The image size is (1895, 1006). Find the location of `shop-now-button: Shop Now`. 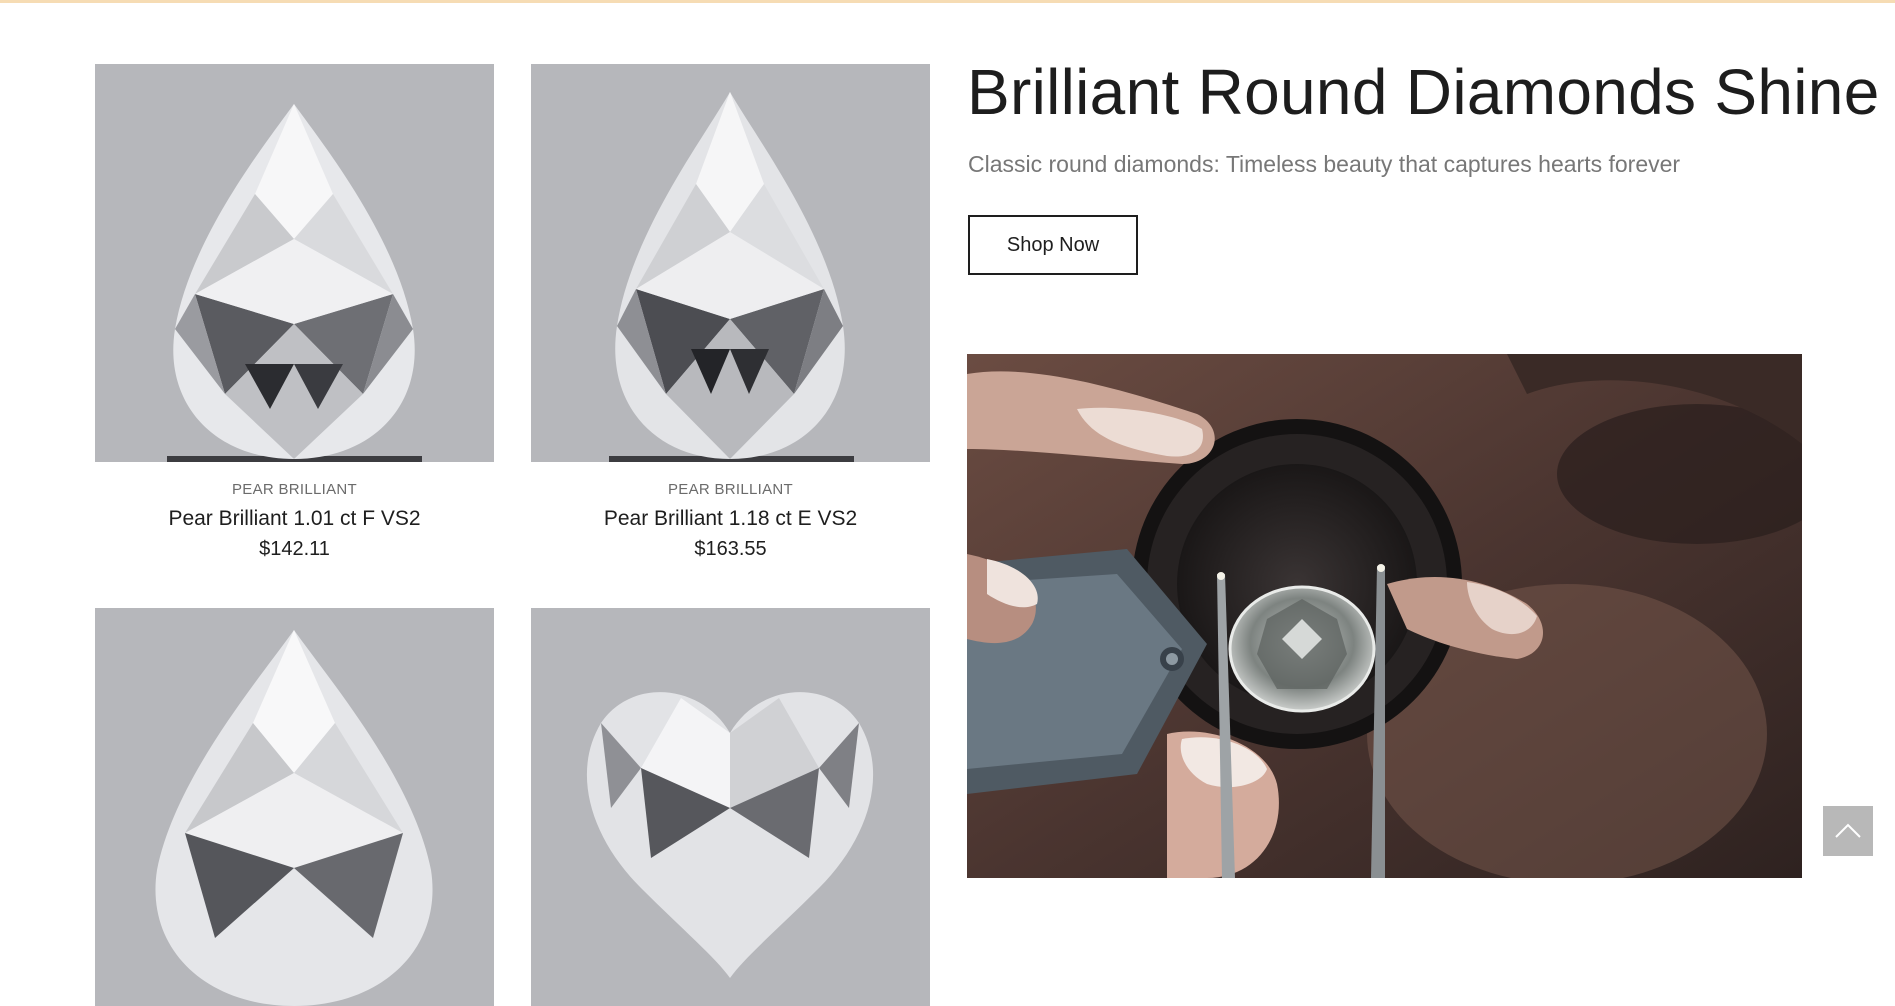

shop-now-button: Shop Now is located at coordinates (1053, 245).